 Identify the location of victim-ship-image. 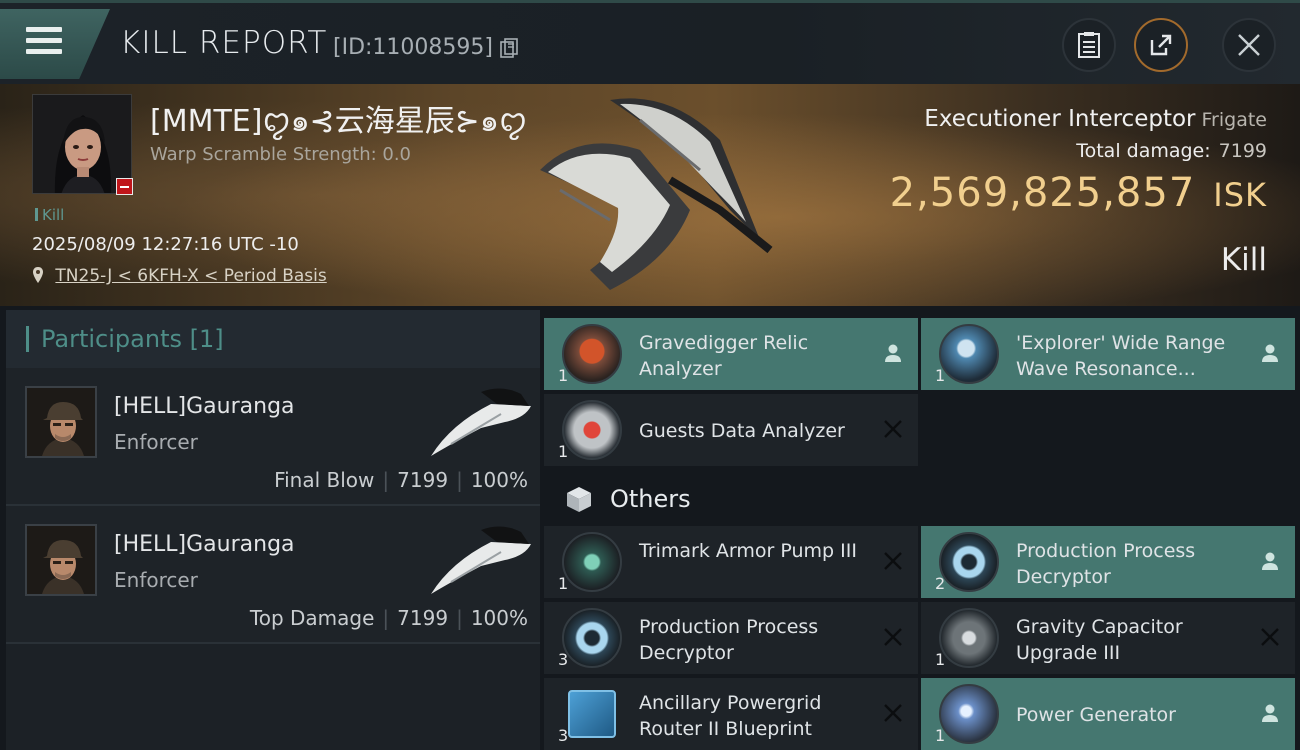
(656, 194).